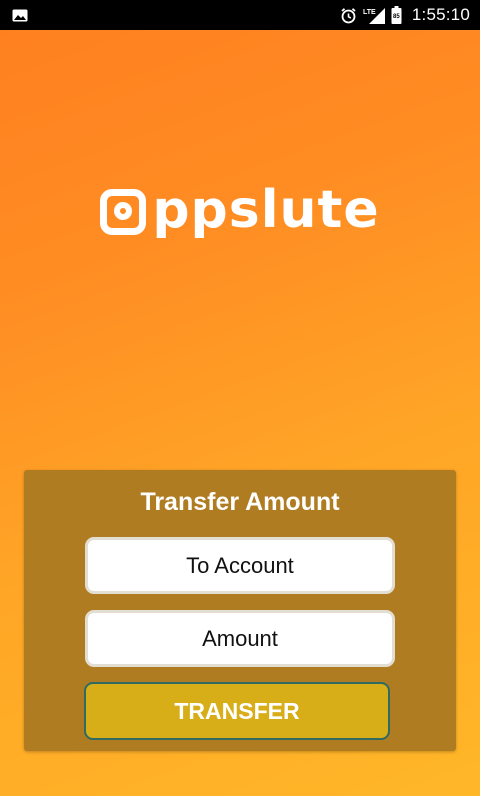 This screenshot has height=796, width=480. Describe the element at coordinates (266, 210) in the screenshot. I see `logo-text: ppslute` at that location.